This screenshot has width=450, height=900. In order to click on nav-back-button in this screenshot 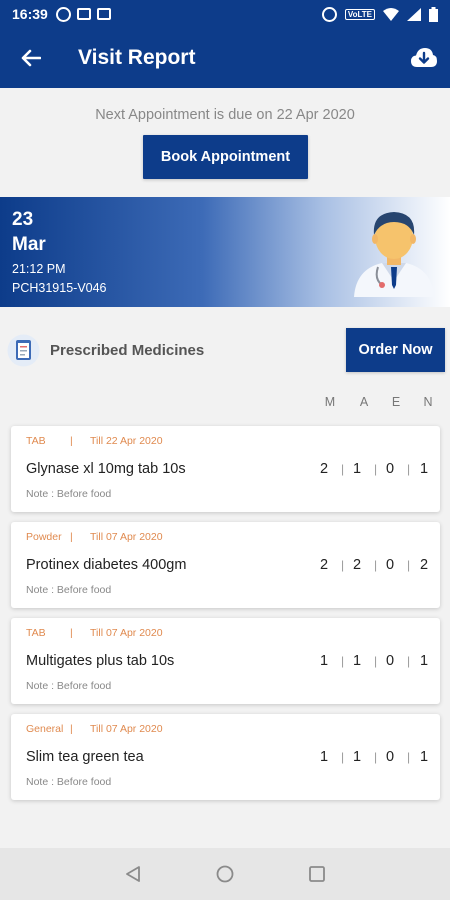, I will do `click(133, 874)`.